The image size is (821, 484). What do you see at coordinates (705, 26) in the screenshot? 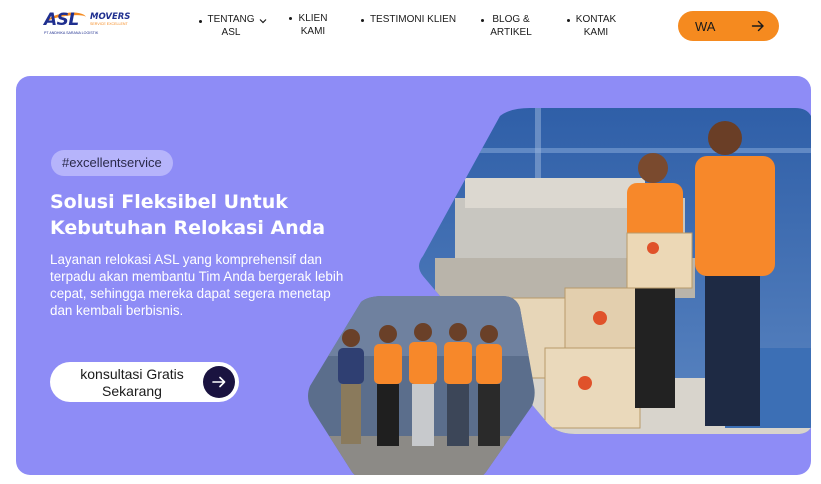
I see `whatsapp-button-label: WA` at bounding box center [705, 26].